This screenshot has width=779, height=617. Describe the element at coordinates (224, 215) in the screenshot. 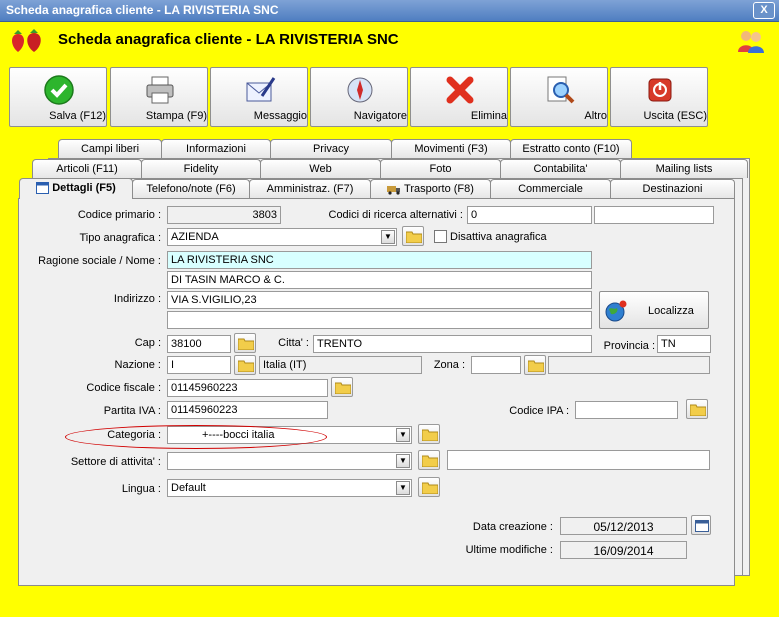

I see `codice-primario-field: 3803` at that location.